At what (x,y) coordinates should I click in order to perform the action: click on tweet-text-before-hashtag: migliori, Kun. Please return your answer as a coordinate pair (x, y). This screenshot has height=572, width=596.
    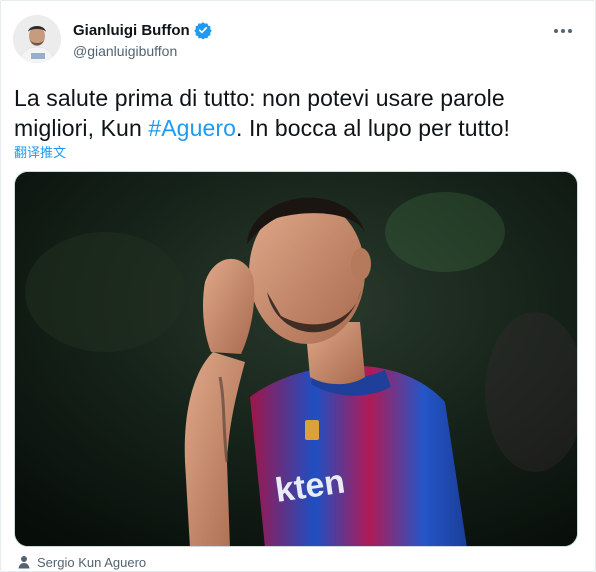
    Looking at the image, I should click on (81, 128).